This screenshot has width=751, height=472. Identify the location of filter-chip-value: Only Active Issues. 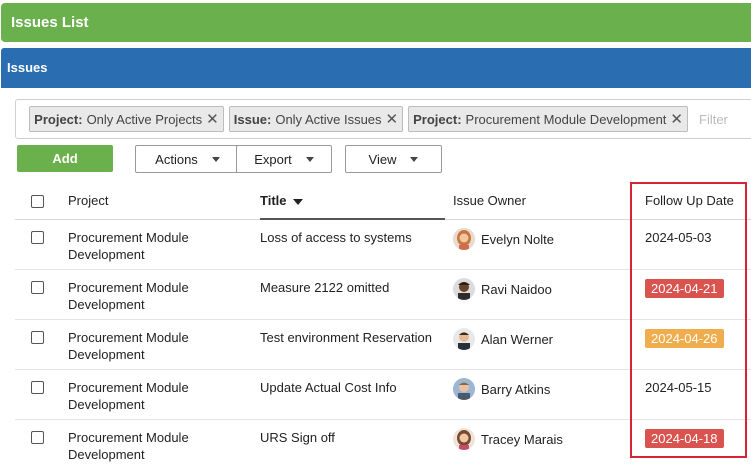
(328, 119).